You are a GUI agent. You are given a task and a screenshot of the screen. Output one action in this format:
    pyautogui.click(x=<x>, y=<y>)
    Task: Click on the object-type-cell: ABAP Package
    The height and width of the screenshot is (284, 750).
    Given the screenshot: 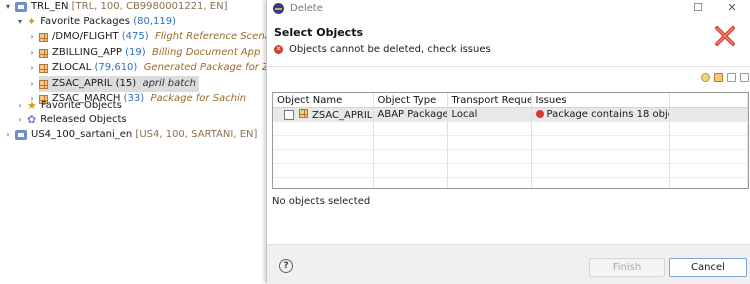 What is the action you would take?
    pyautogui.click(x=410, y=114)
    